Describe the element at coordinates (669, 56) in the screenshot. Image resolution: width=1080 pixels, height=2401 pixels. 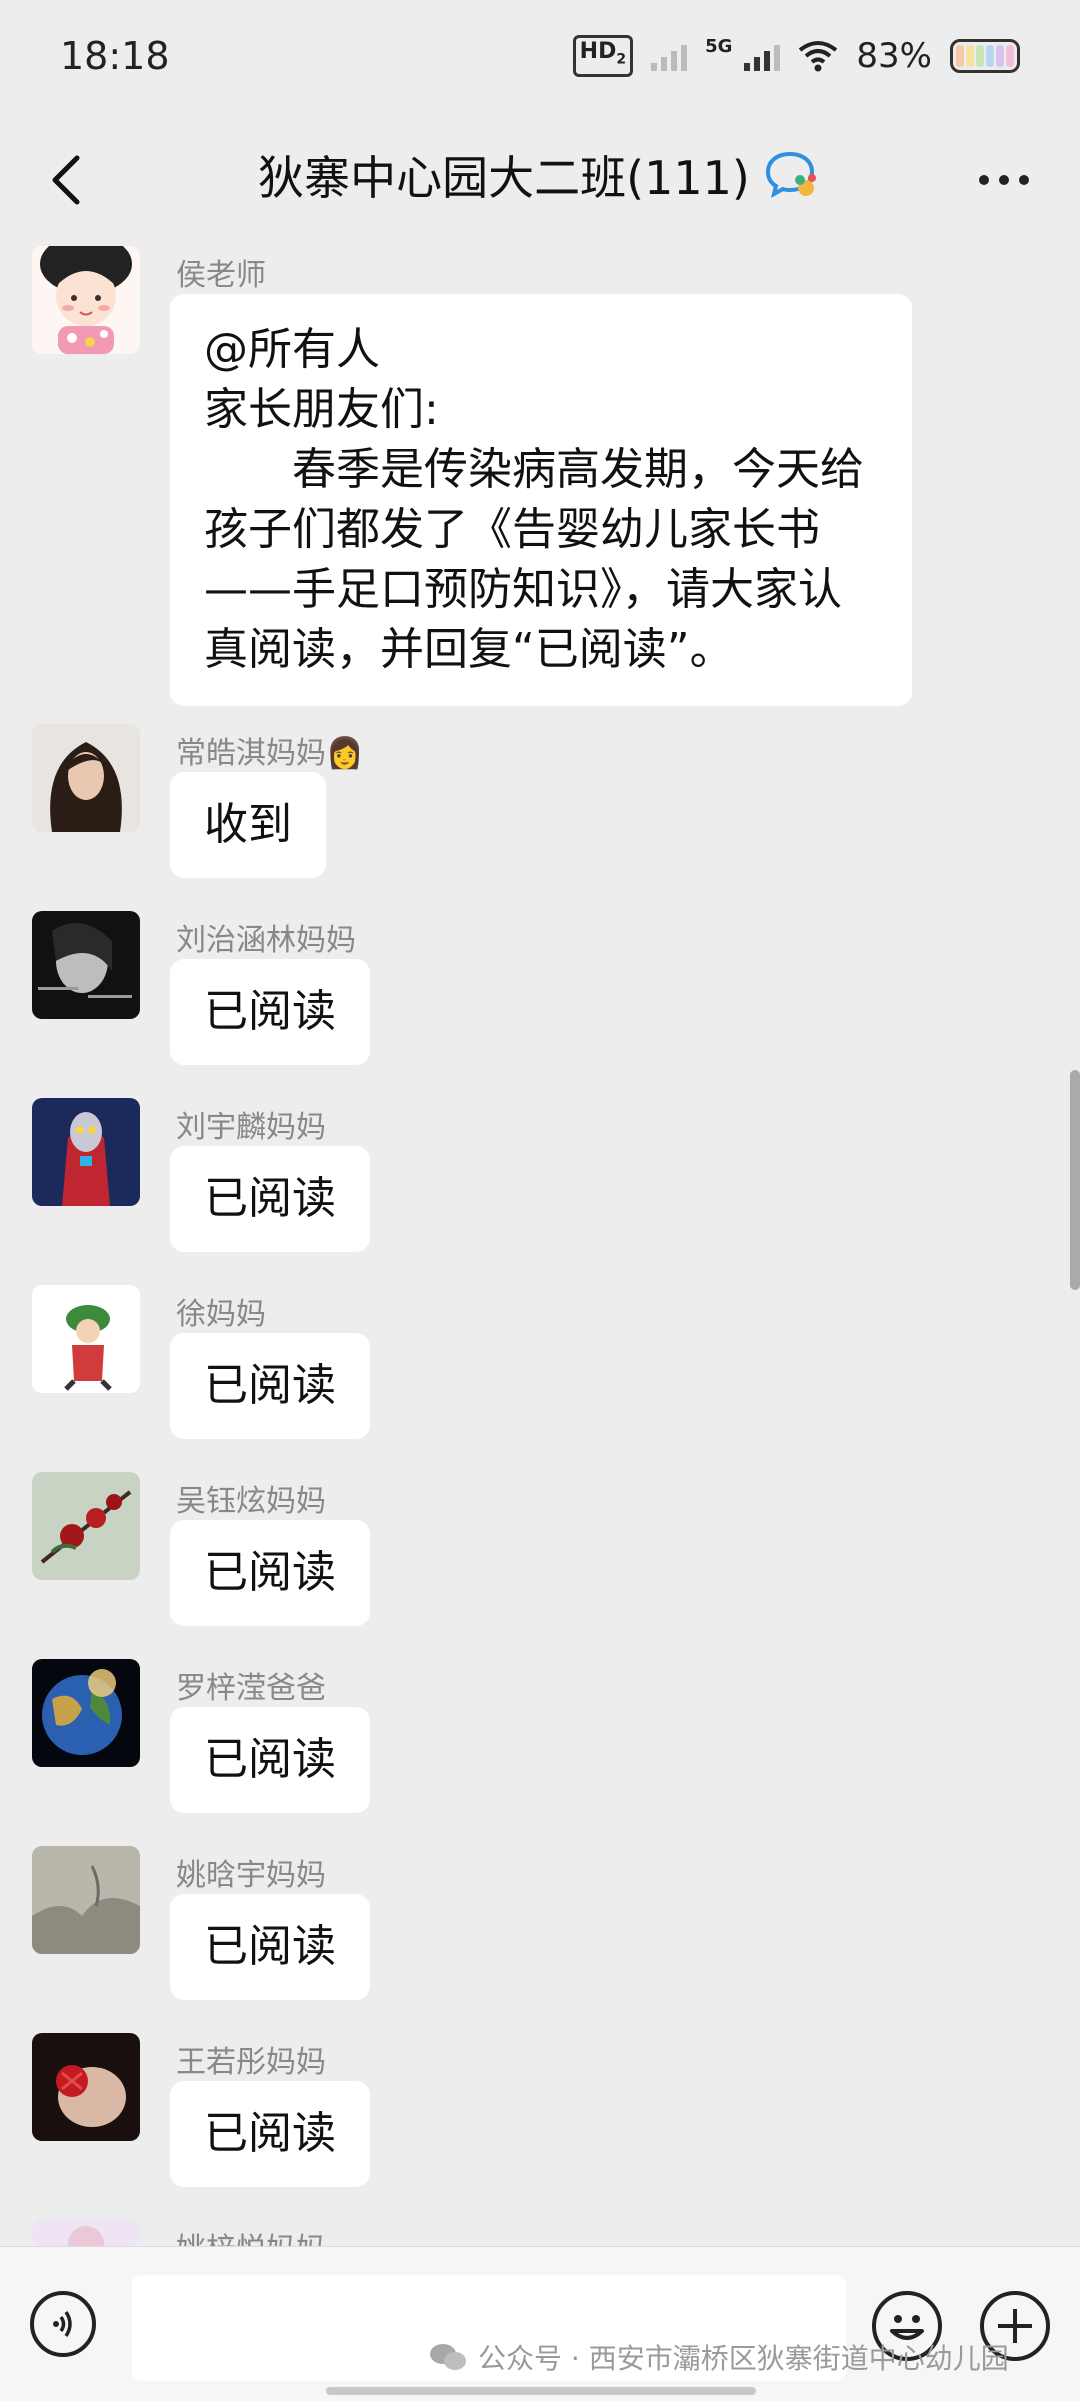
I see `signal-icon-sim1` at that location.